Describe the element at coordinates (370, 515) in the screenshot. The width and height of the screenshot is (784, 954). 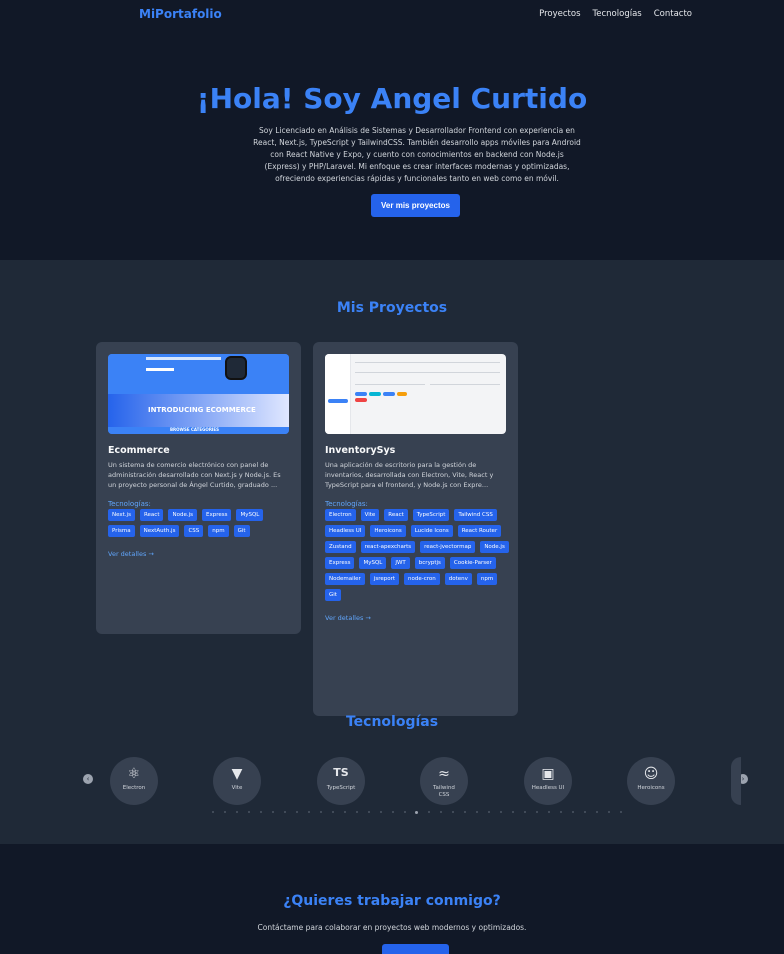
I see `tag: Vite` at that location.